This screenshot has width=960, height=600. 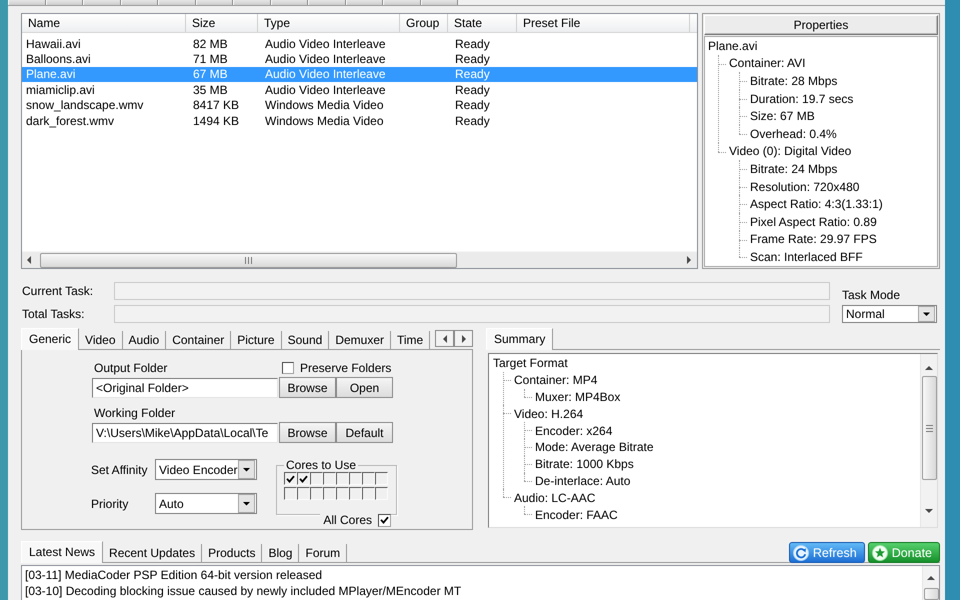 What do you see at coordinates (793, 169) in the screenshot?
I see `tree-item: Bitrate: 24 Mbps` at bounding box center [793, 169].